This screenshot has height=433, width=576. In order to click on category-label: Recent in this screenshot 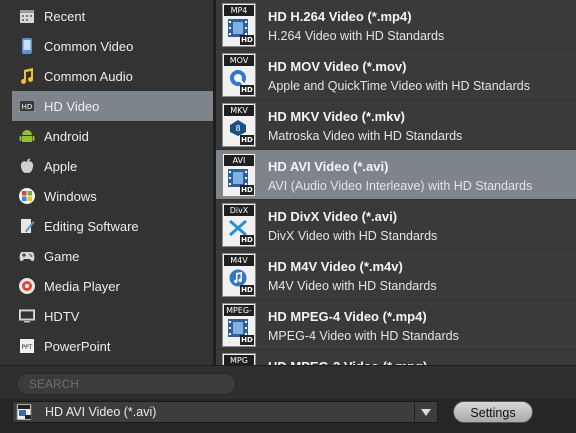, I will do `click(65, 16)`.